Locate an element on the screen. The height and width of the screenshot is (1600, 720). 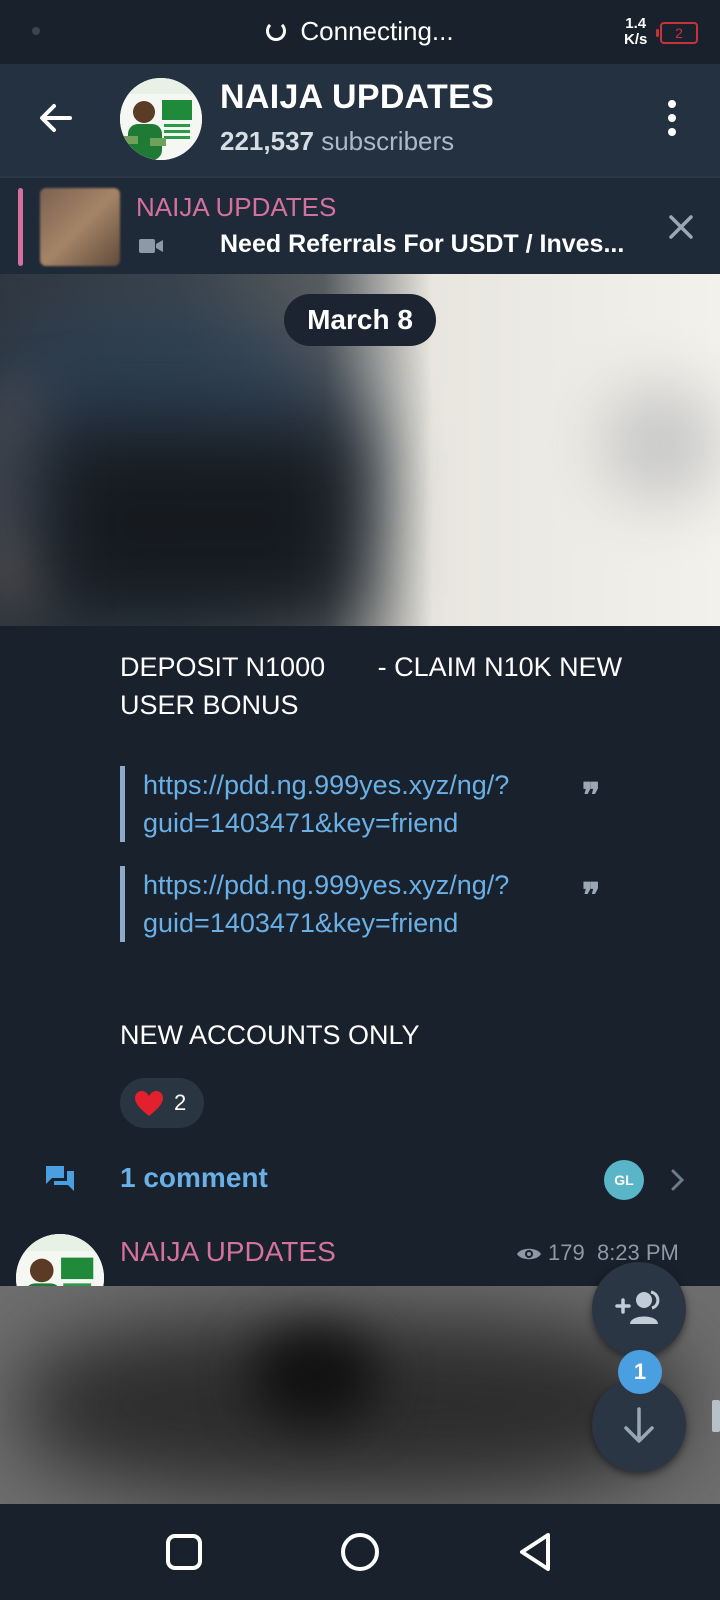
chevron-right-icon is located at coordinates (678, 1180).